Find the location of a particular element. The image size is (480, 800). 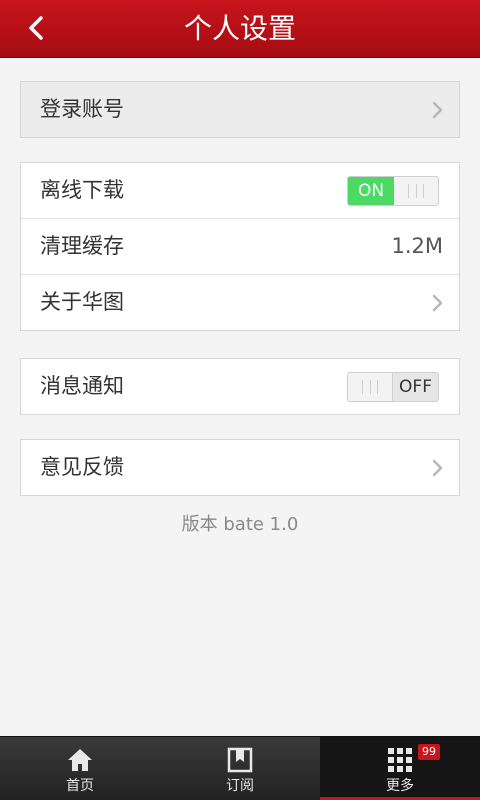

offline-download-label: 离线下载 is located at coordinates (82, 190).